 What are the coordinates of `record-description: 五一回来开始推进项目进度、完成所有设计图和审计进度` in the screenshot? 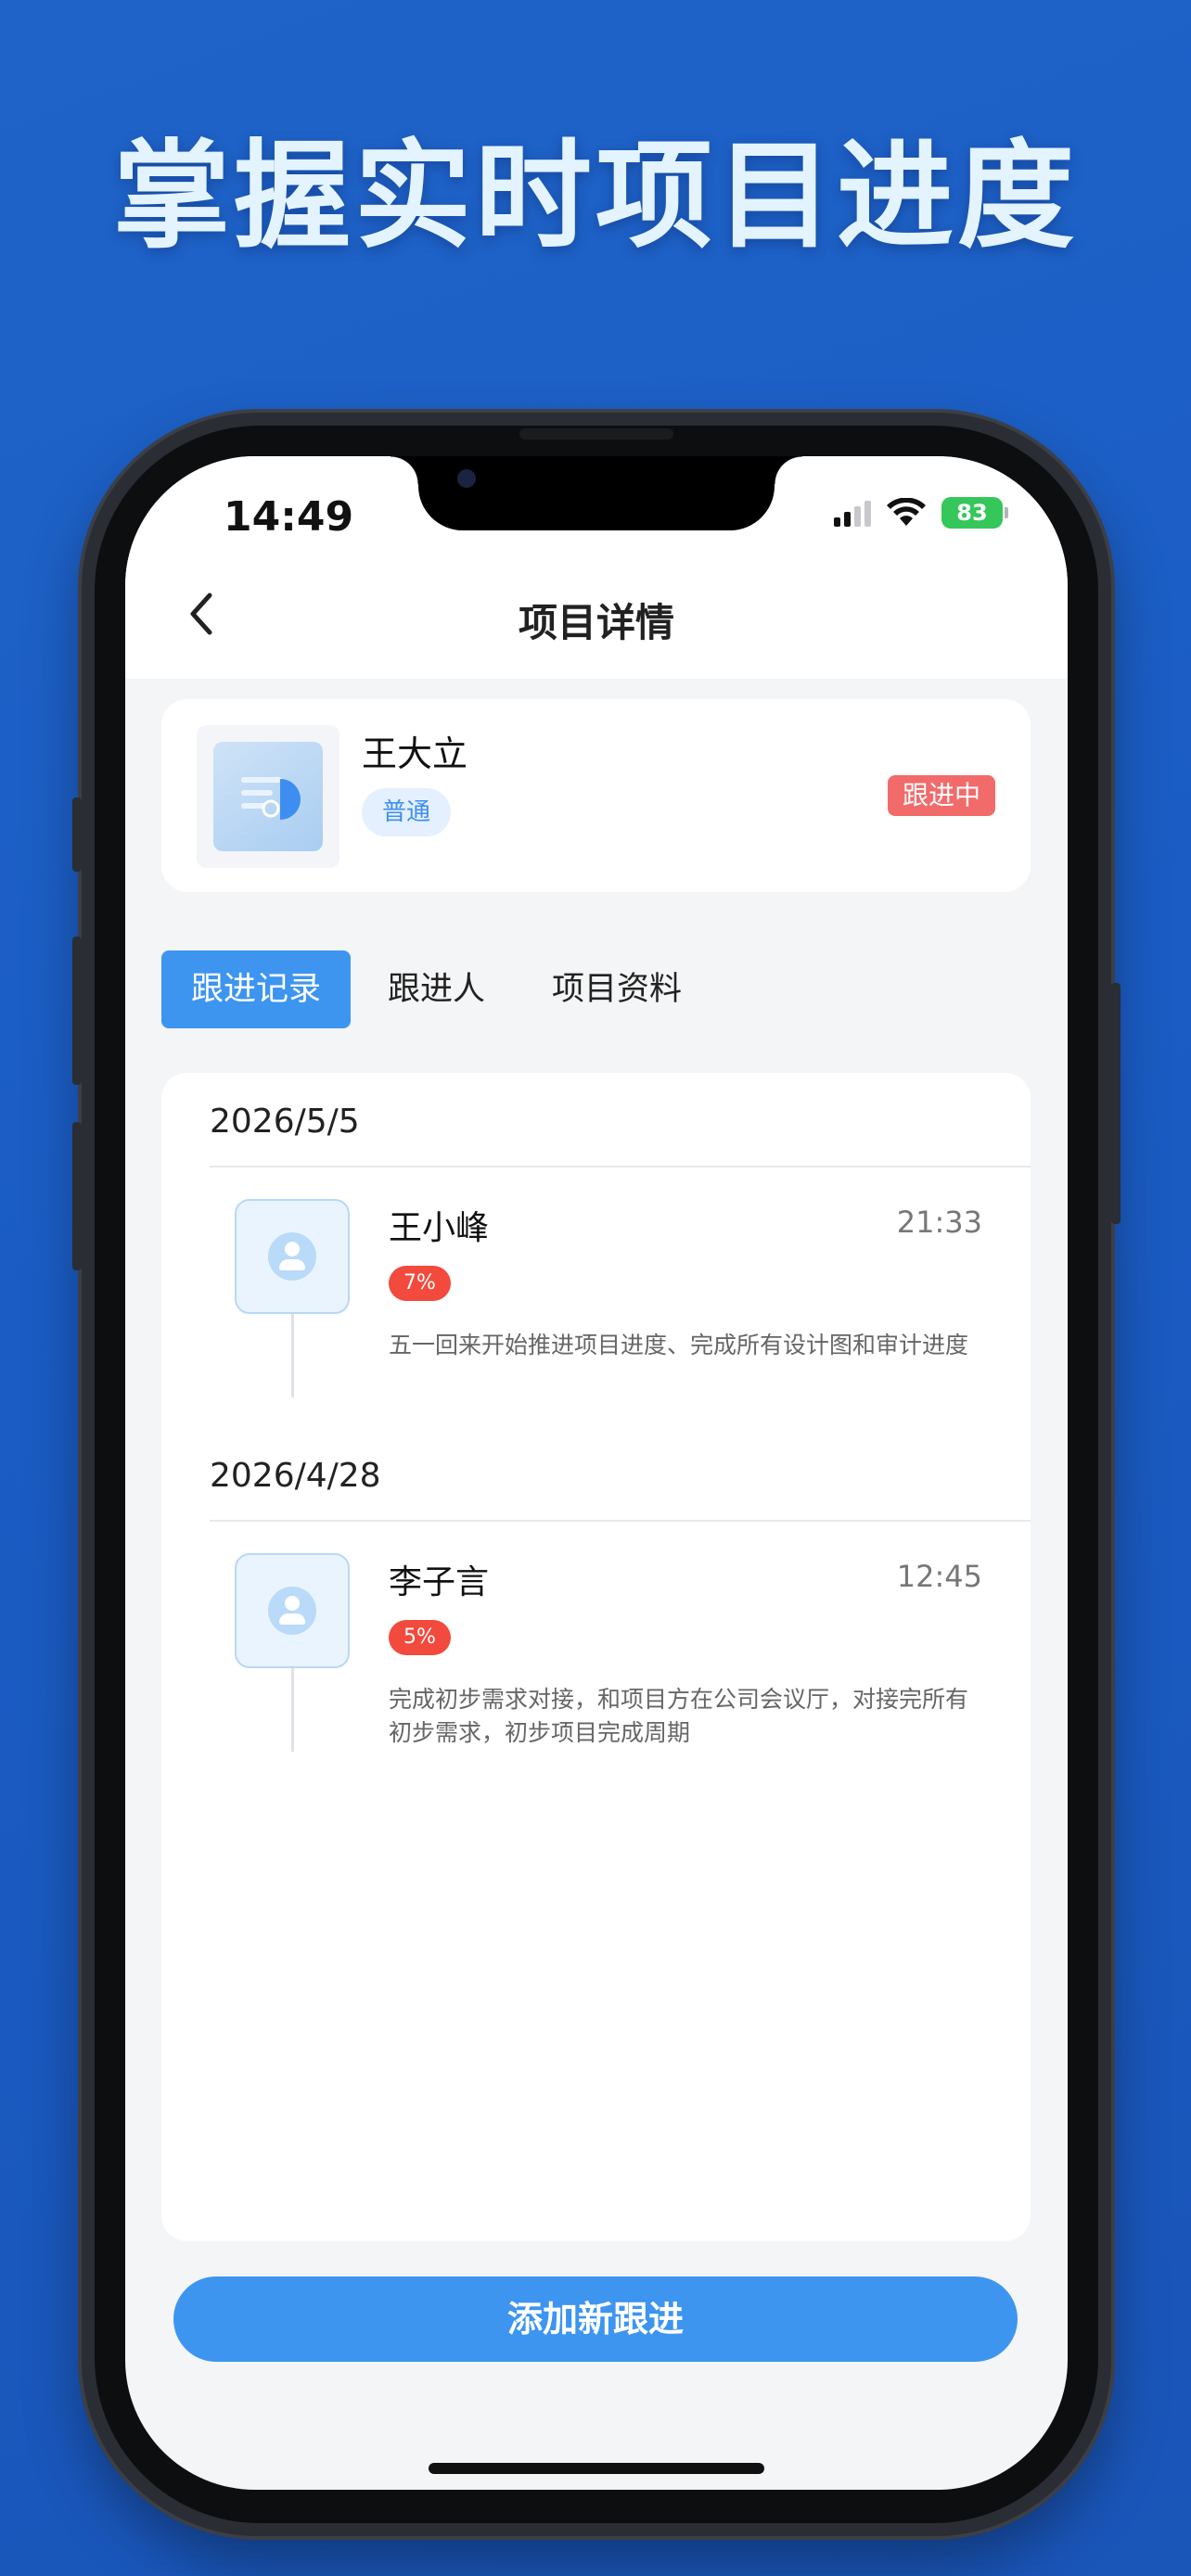 It's located at (679, 1345).